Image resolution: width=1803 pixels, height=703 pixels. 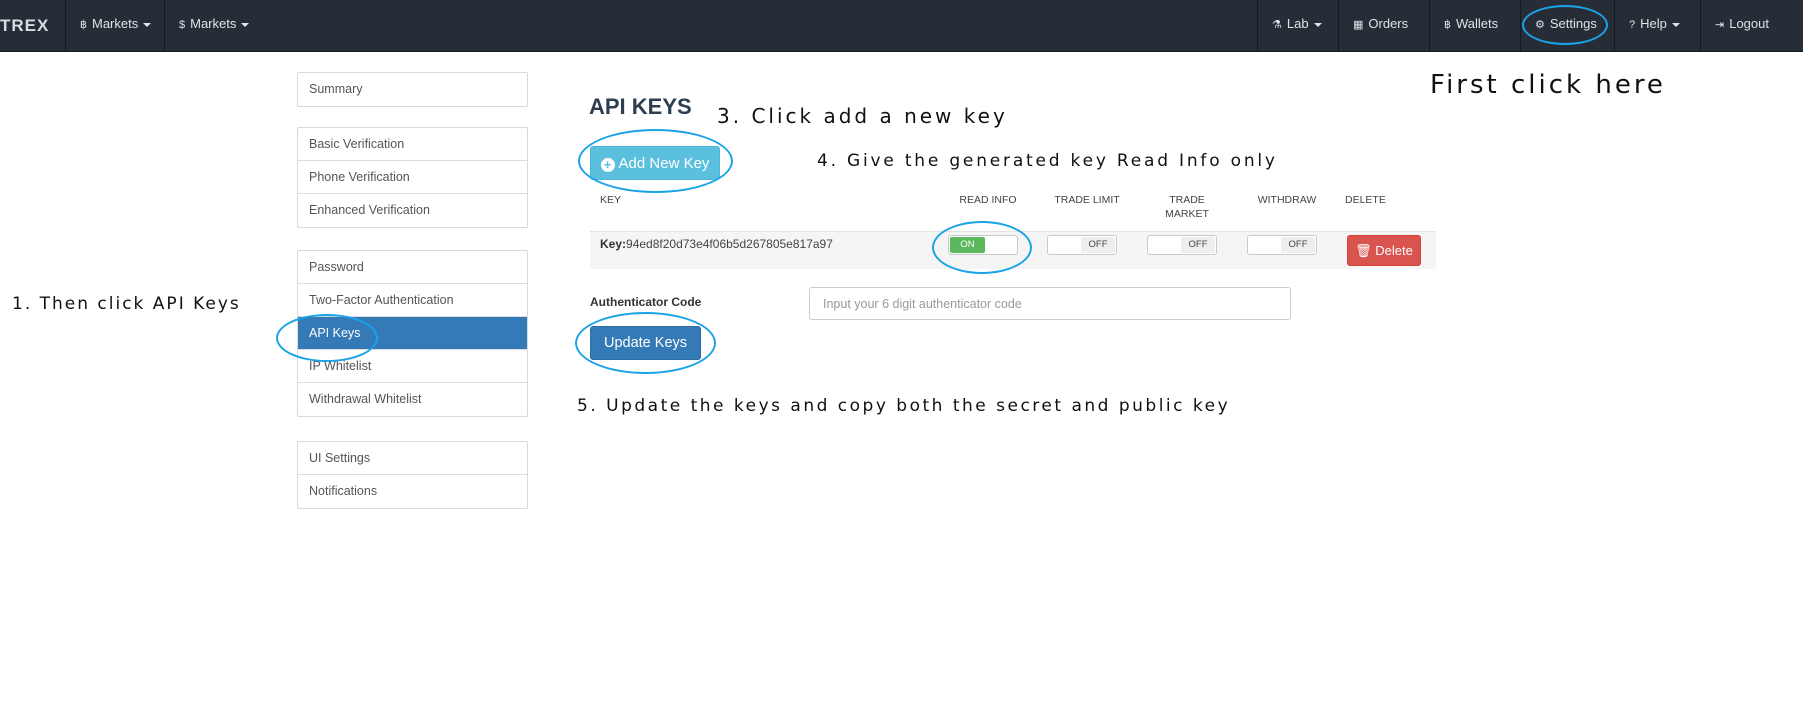 What do you see at coordinates (412, 300) in the screenshot?
I see `sidebar-item-two-factor: Two-Factor Authentication` at bounding box center [412, 300].